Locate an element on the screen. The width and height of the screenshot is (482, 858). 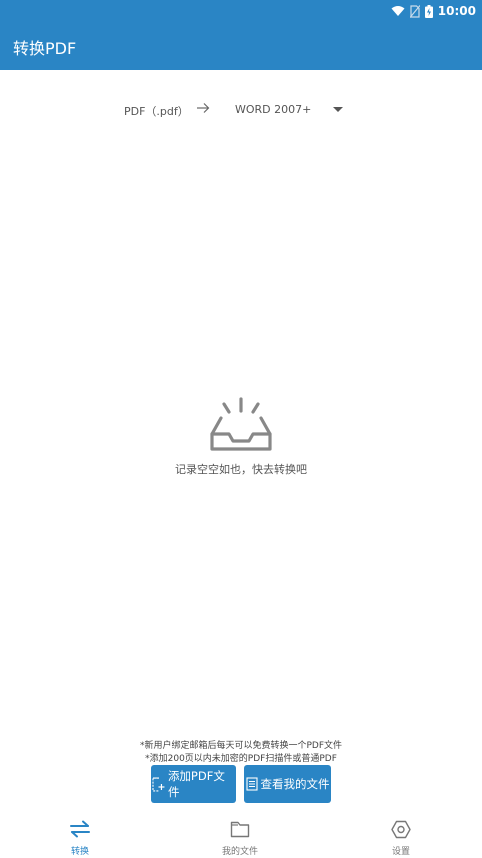
page-title: 转换PDF is located at coordinates (45, 48).